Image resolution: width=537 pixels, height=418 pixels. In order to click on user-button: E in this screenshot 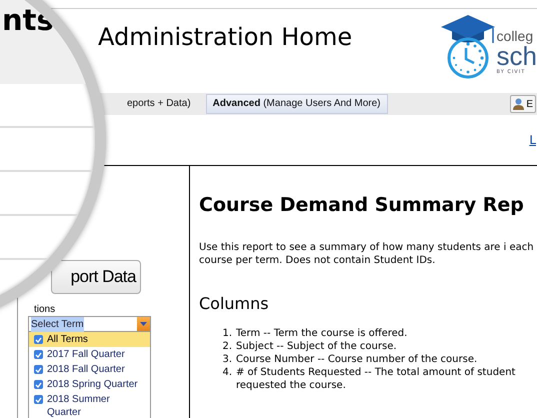, I will do `click(523, 104)`.